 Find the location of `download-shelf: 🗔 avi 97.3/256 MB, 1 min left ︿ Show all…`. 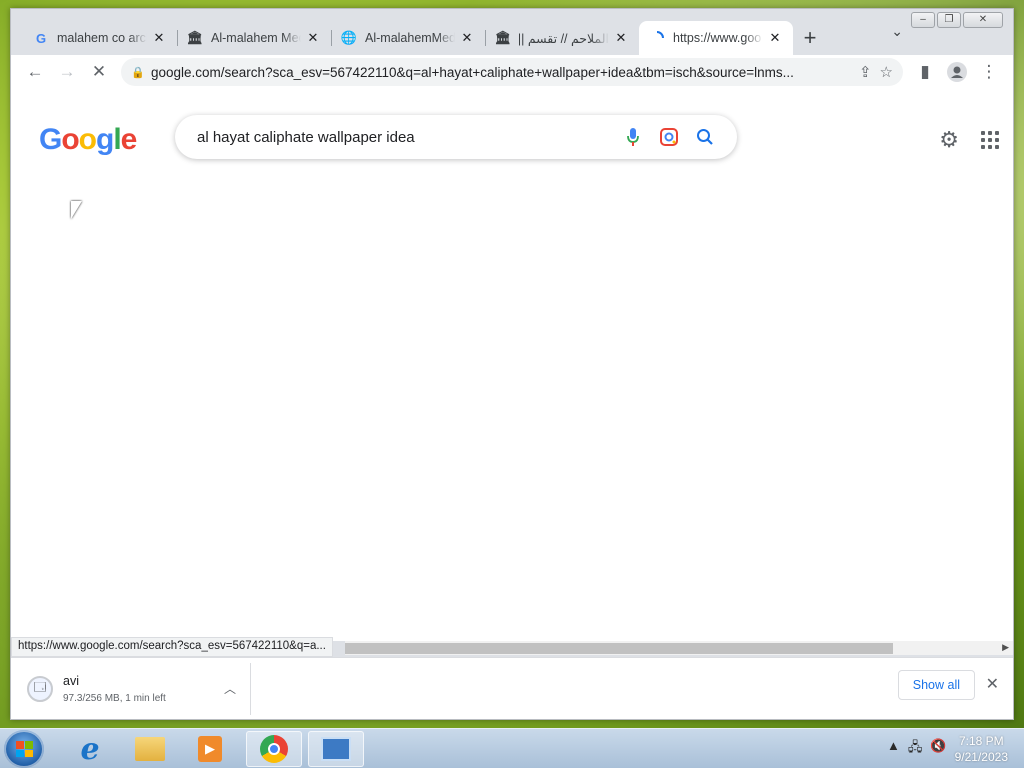

download-shelf: 🗔 avi 97.3/256 MB, 1 min left ︿ Show all… is located at coordinates (512, 688).